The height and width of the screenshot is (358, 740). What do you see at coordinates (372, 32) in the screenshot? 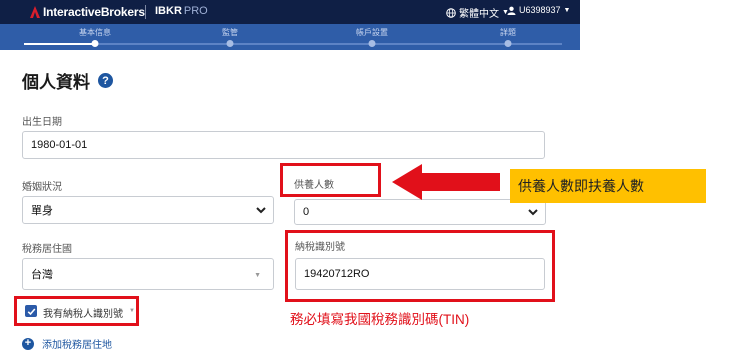
I see `step-label-account-setup: 帳戶設置` at bounding box center [372, 32].